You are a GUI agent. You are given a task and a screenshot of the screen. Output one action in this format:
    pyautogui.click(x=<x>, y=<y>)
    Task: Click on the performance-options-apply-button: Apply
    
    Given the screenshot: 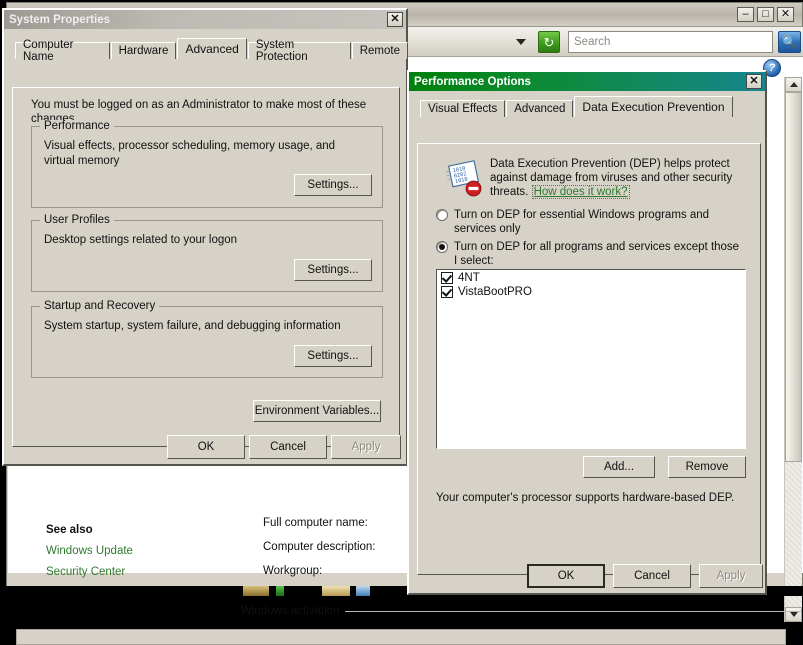 What is the action you would take?
    pyautogui.click(x=731, y=576)
    